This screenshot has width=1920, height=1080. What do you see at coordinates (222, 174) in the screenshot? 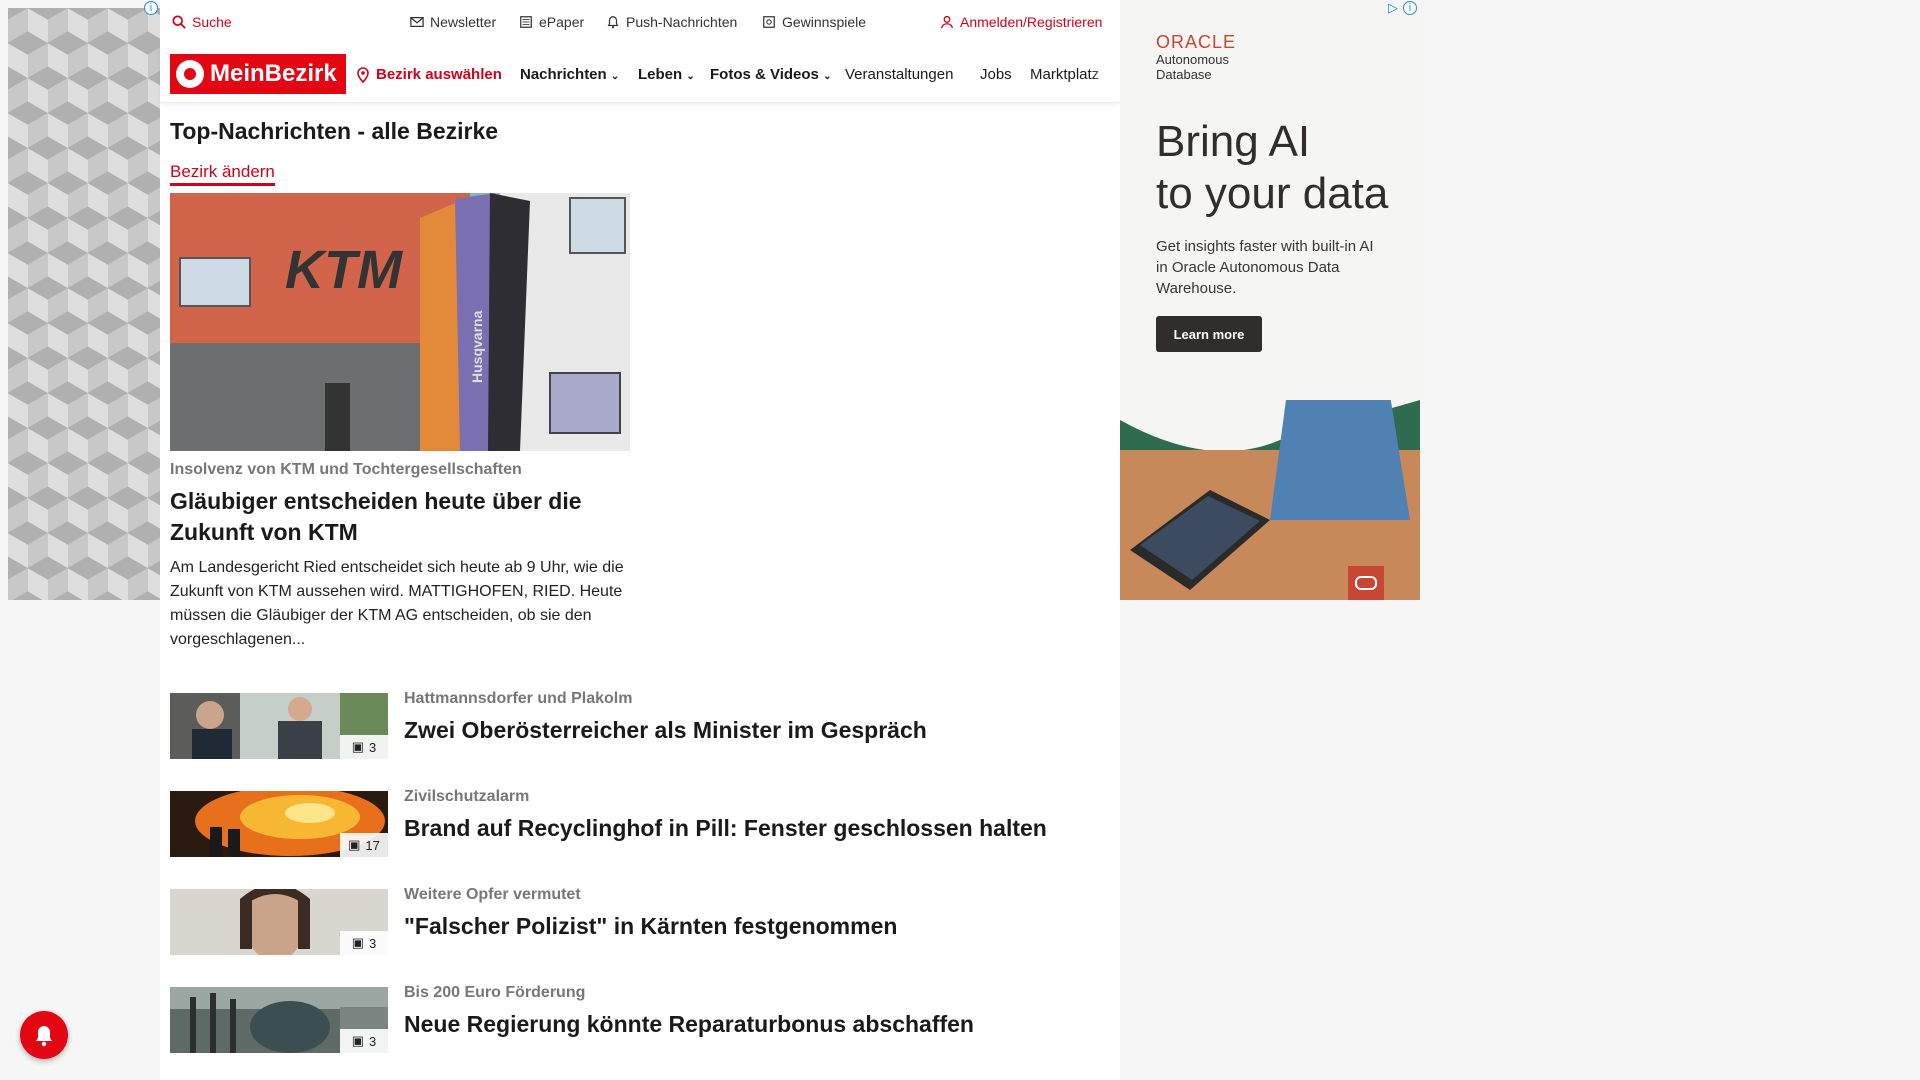
I see `change-bezirk-link: Bezirk ändern` at bounding box center [222, 174].